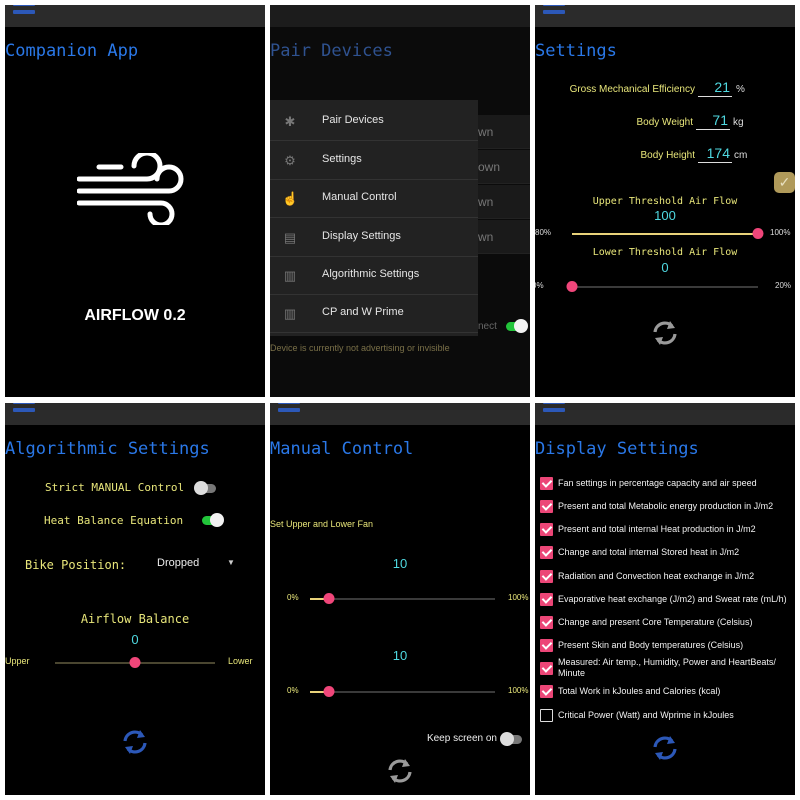 The height and width of the screenshot is (800, 800). I want to click on lower-fan-min: 0%, so click(293, 690).